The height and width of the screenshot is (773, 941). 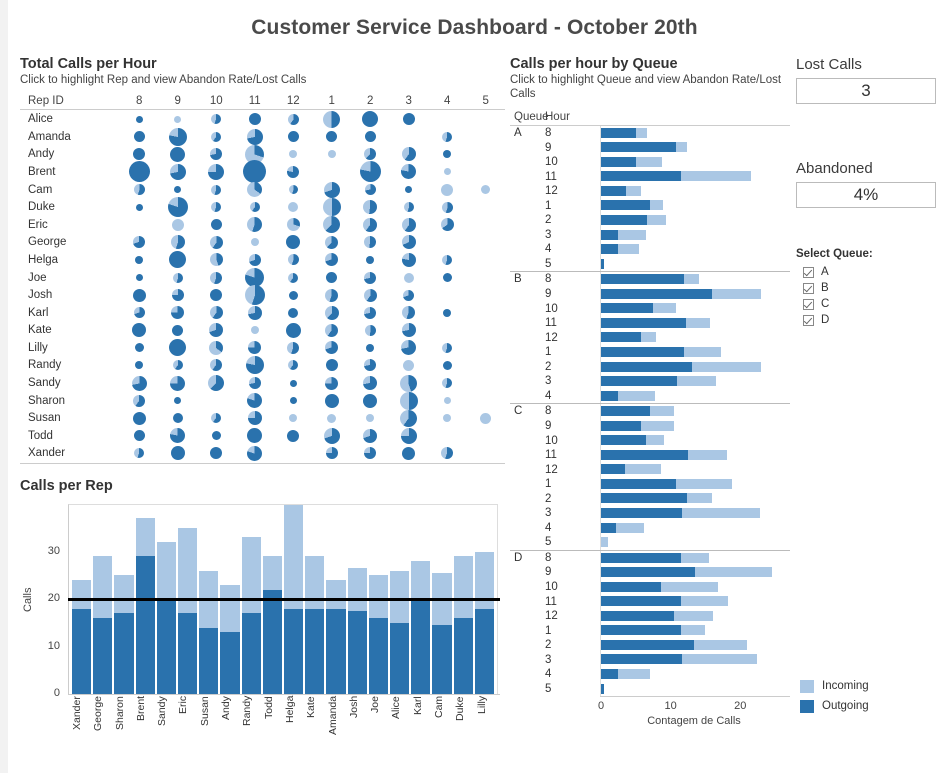 I want to click on bubble-row: Amanda, so click(x=262, y=136).